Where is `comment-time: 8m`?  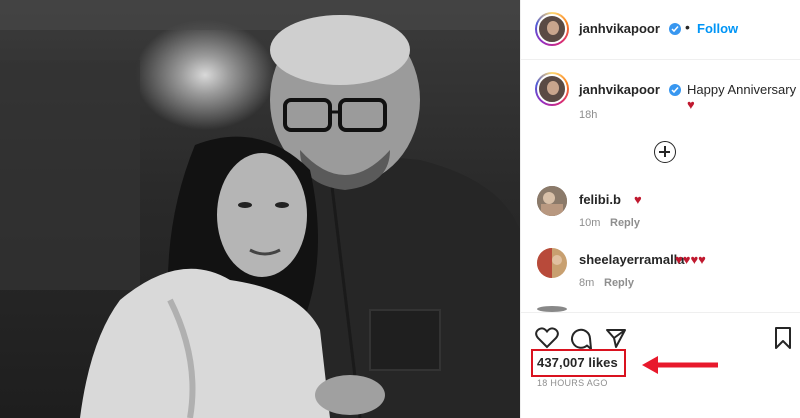 comment-time: 8m is located at coordinates (586, 283).